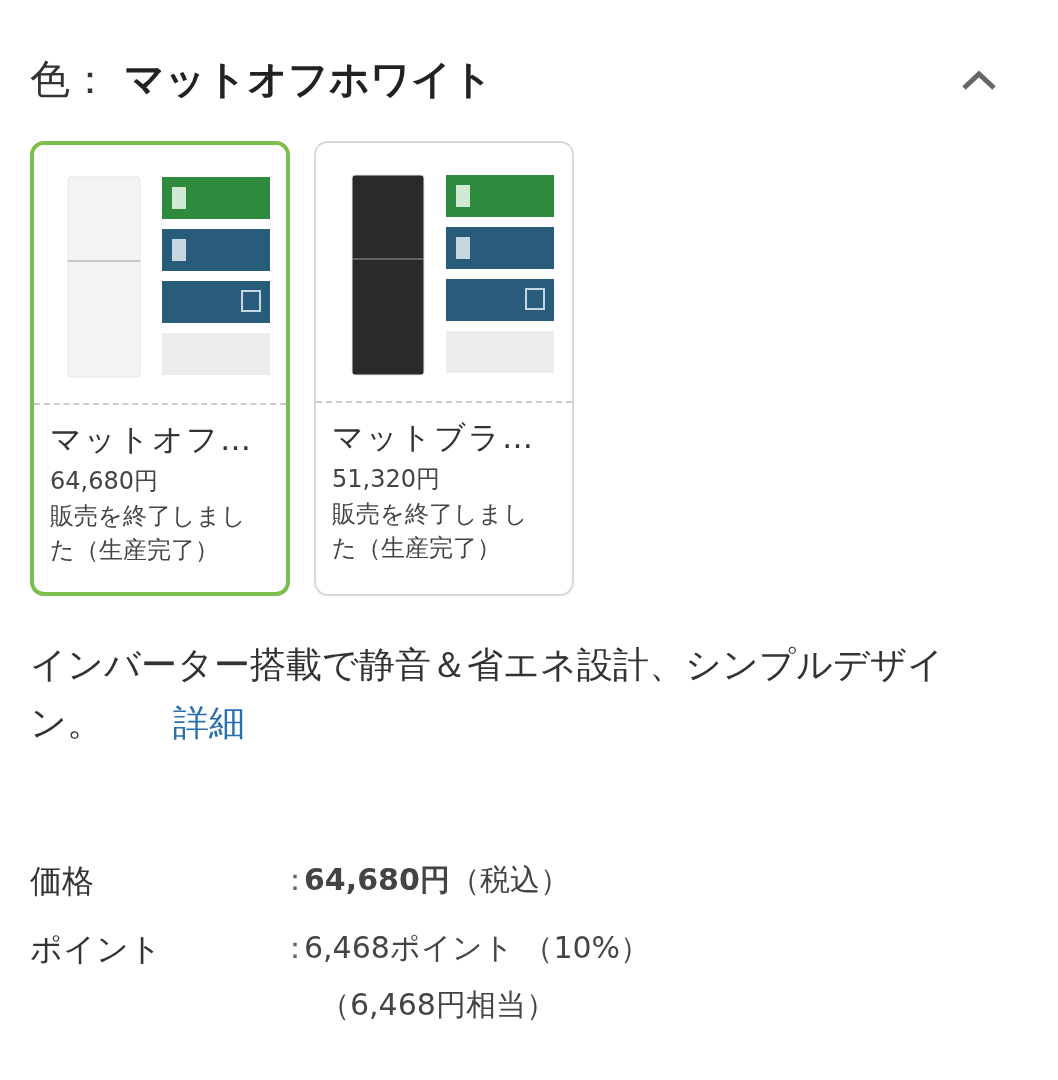  What do you see at coordinates (104, 481) in the screenshot?
I see `price: 64,680円` at bounding box center [104, 481].